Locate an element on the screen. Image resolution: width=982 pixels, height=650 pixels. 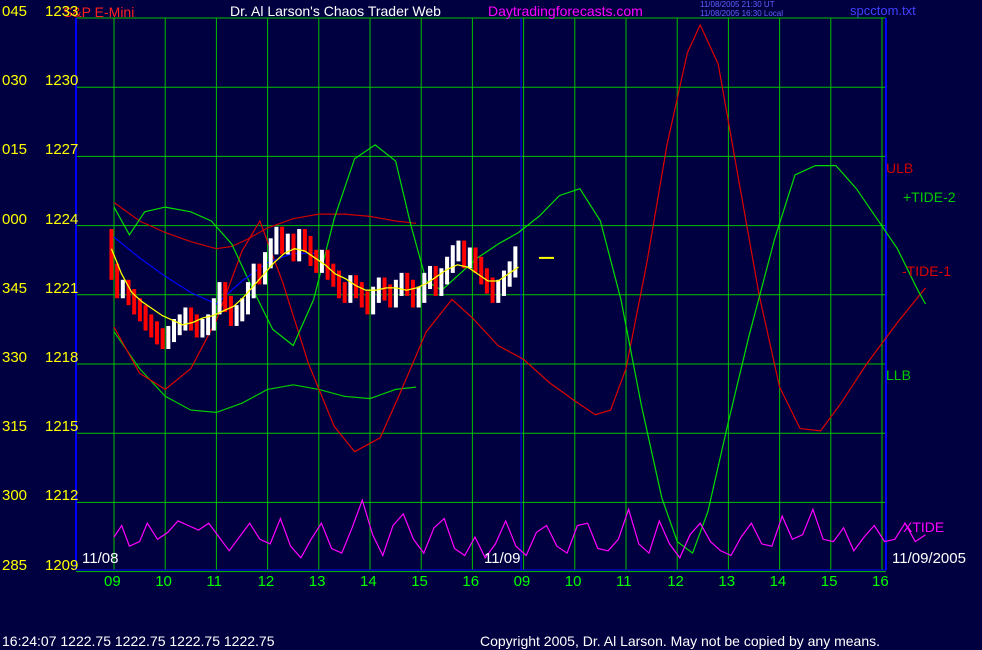
file-name: spcctom.txt is located at coordinates (883, 10).